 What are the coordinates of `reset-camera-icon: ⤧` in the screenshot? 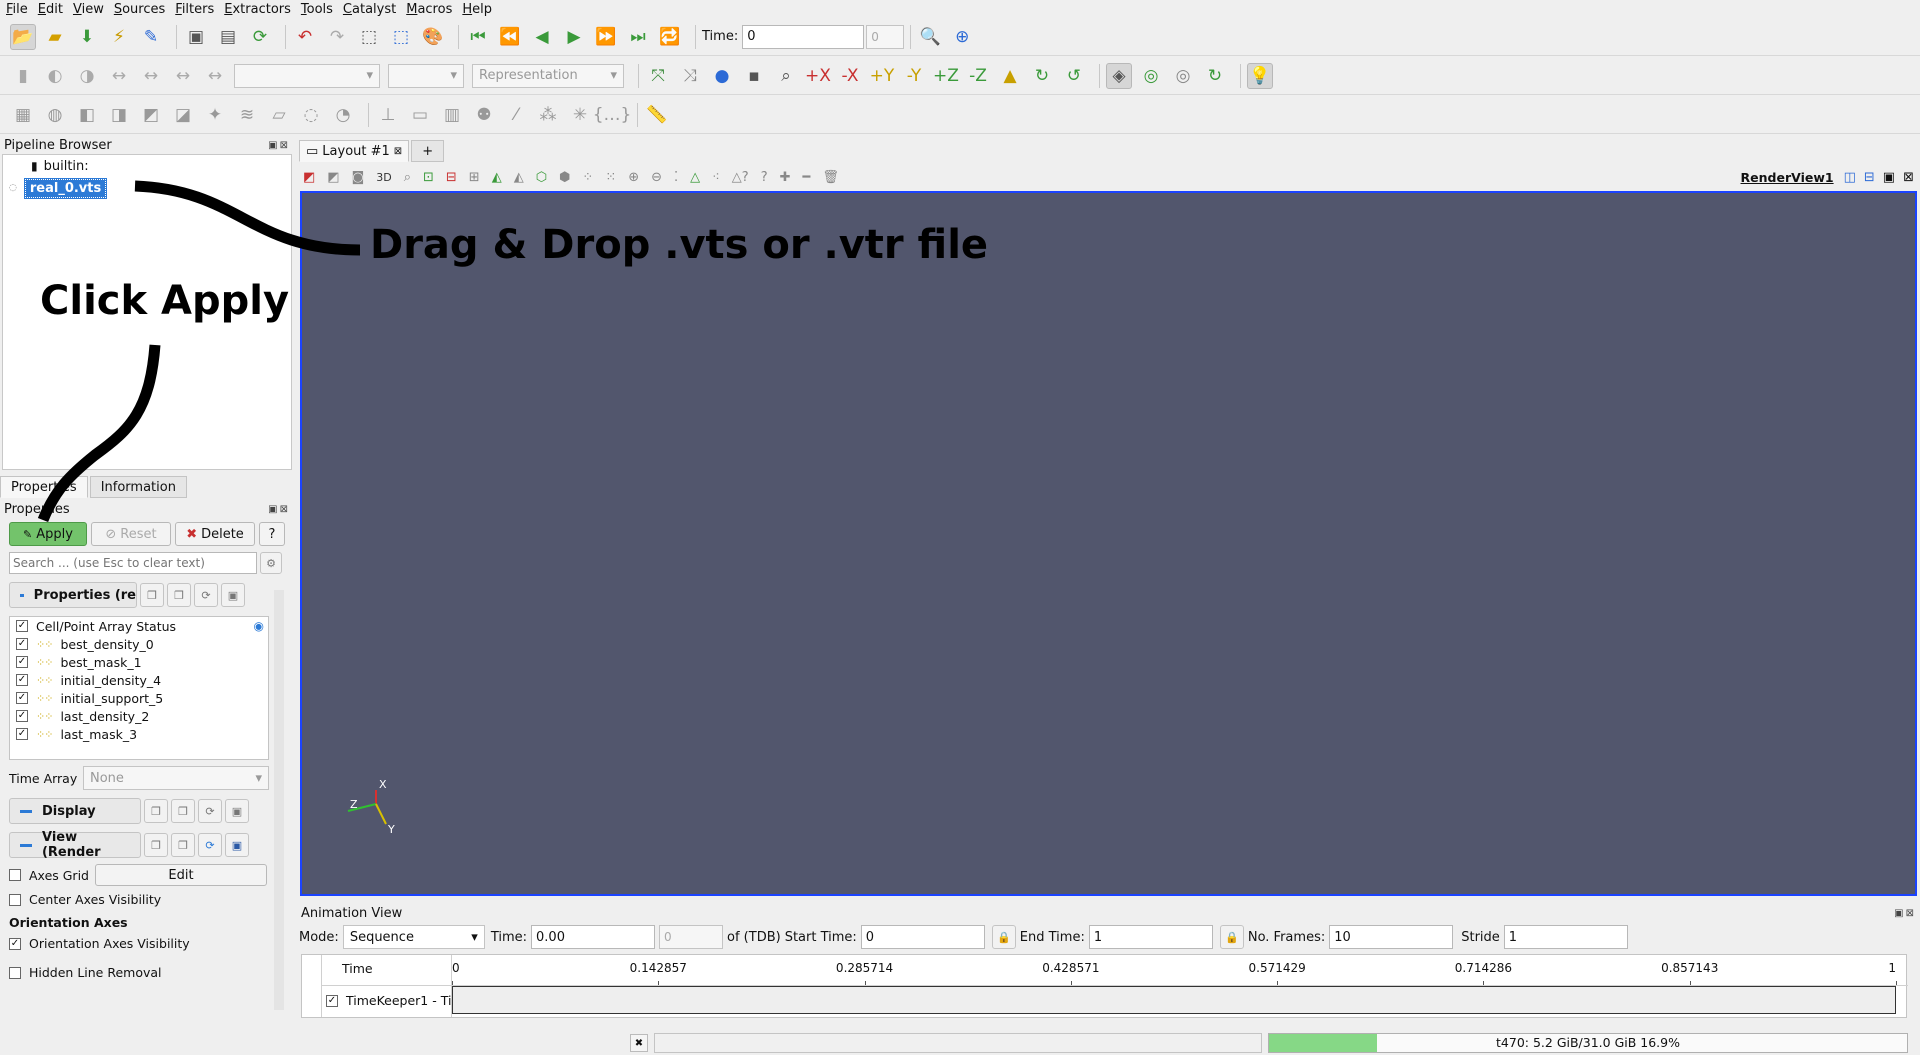 It's located at (658, 76).